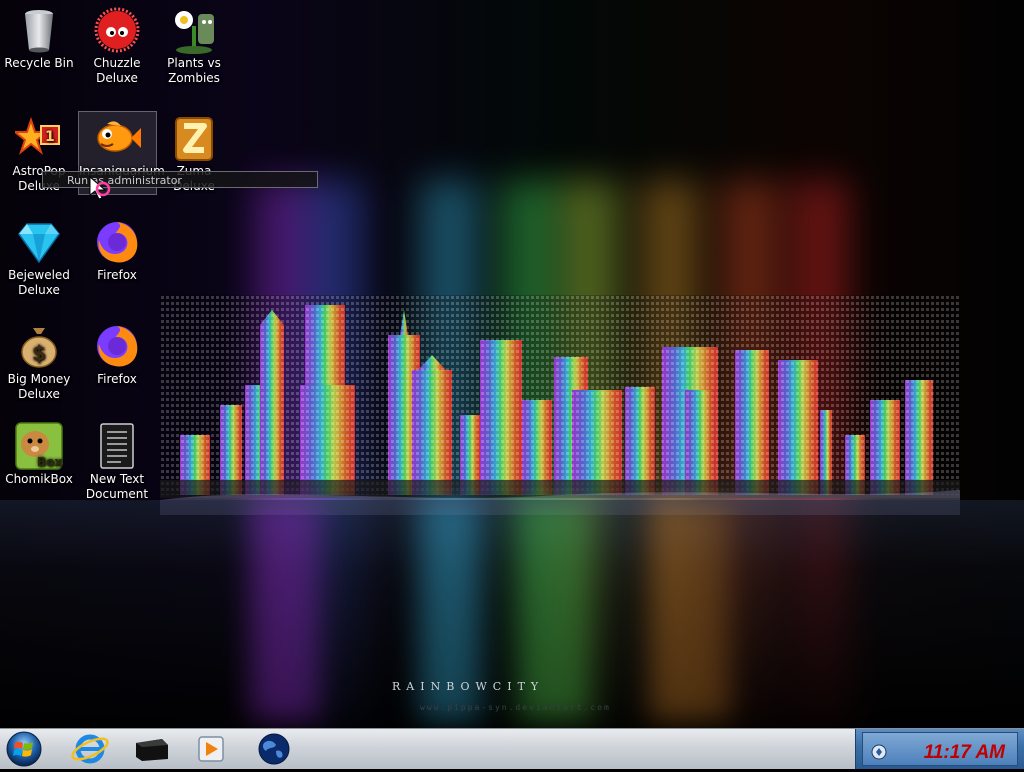 The height and width of the screenshot is (772, 1024). I want to click on desktop-icon-big-money: $ Big Money Deluxe, so click(39, 362).